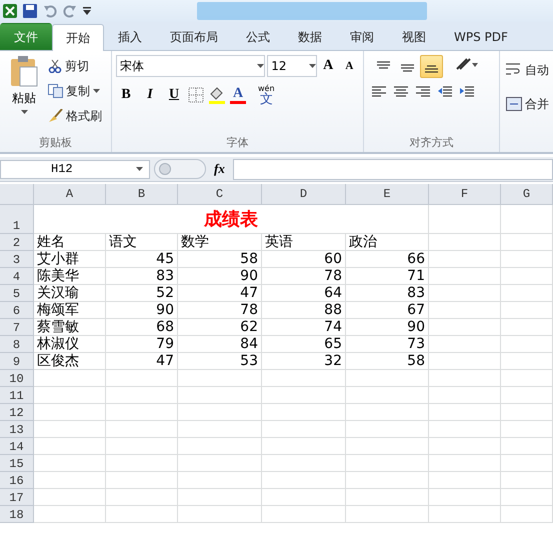 The width and height of the screenshot is (553, 542). I want to click on align-bottom-button, so click(431, 66).